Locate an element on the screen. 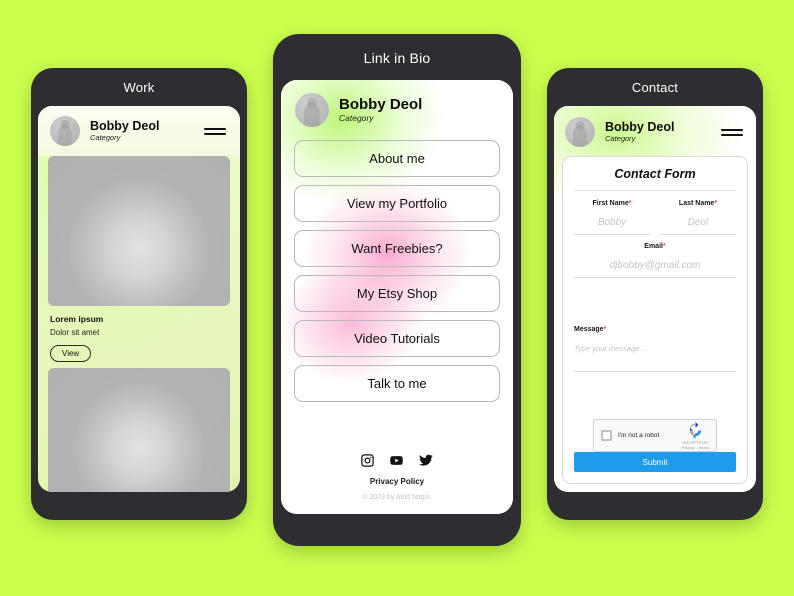 The width and height of the screenshot is (794, 596). bio-link-view-portfolio: View my Portfolio is located at coordinates (397, 203).